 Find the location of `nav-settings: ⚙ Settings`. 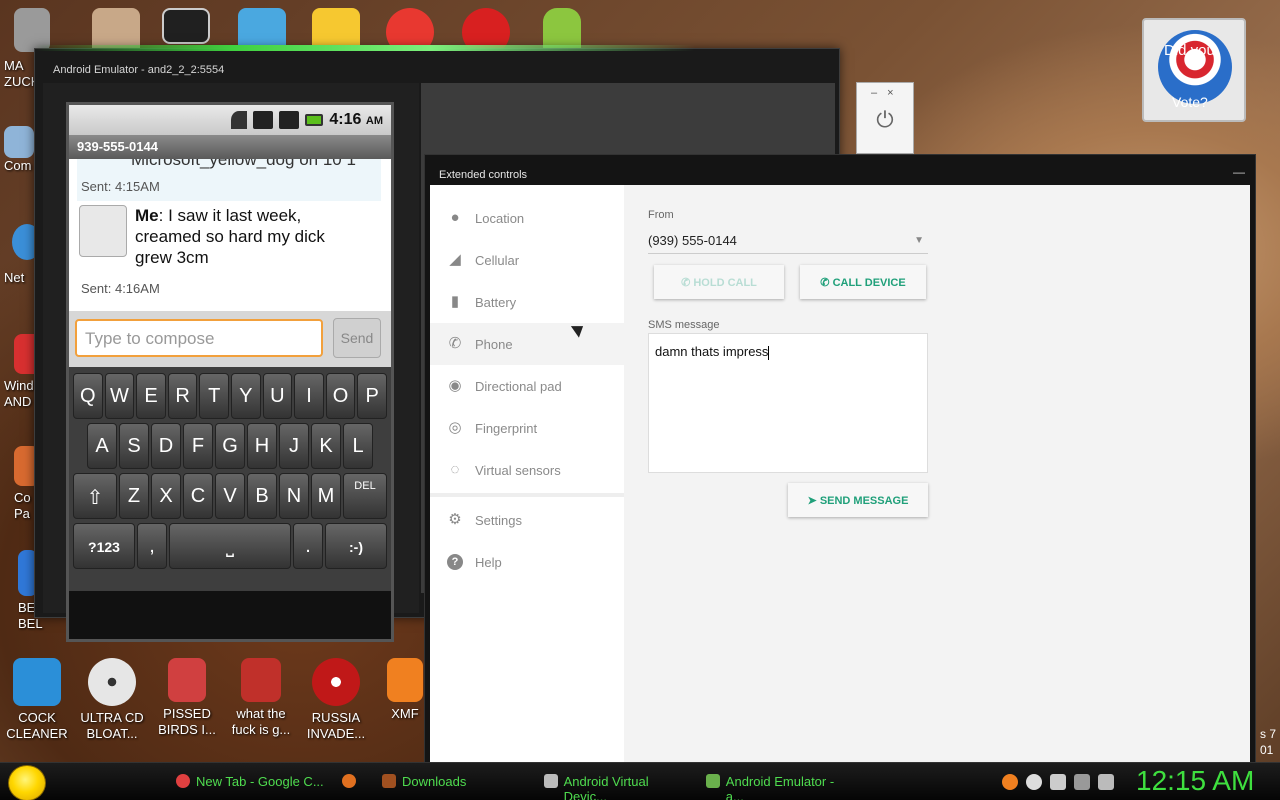

nav-settings: ⚙ Settings is located at coordinates (527, 520).